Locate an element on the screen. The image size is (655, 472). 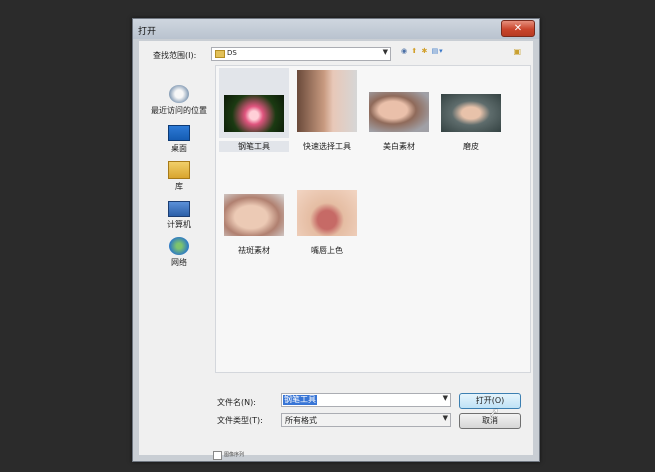
view-menu-icon: ▤▾ is located at coordinates (438, 51).